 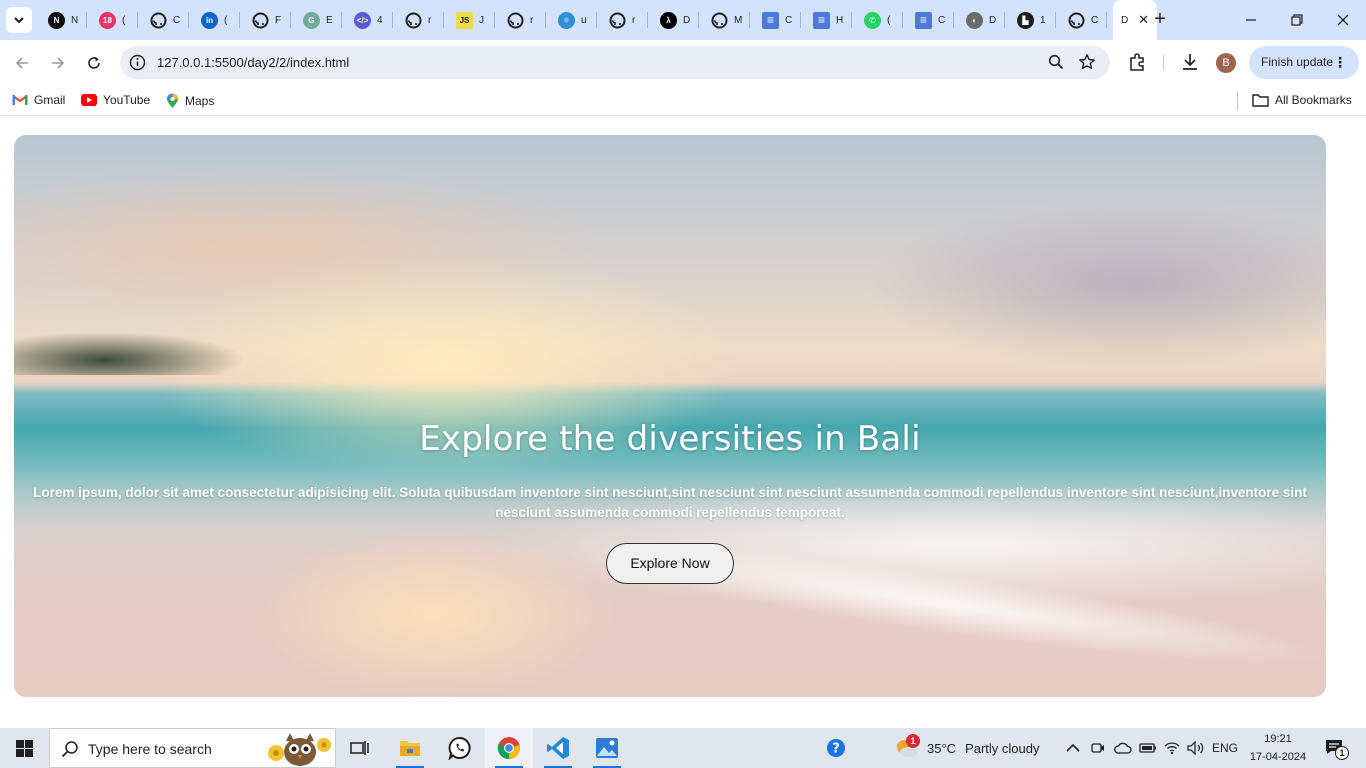 I want to click on url-text: 127.0.0.1:5500/day2/2/index.html, so click(x=253, y=62).